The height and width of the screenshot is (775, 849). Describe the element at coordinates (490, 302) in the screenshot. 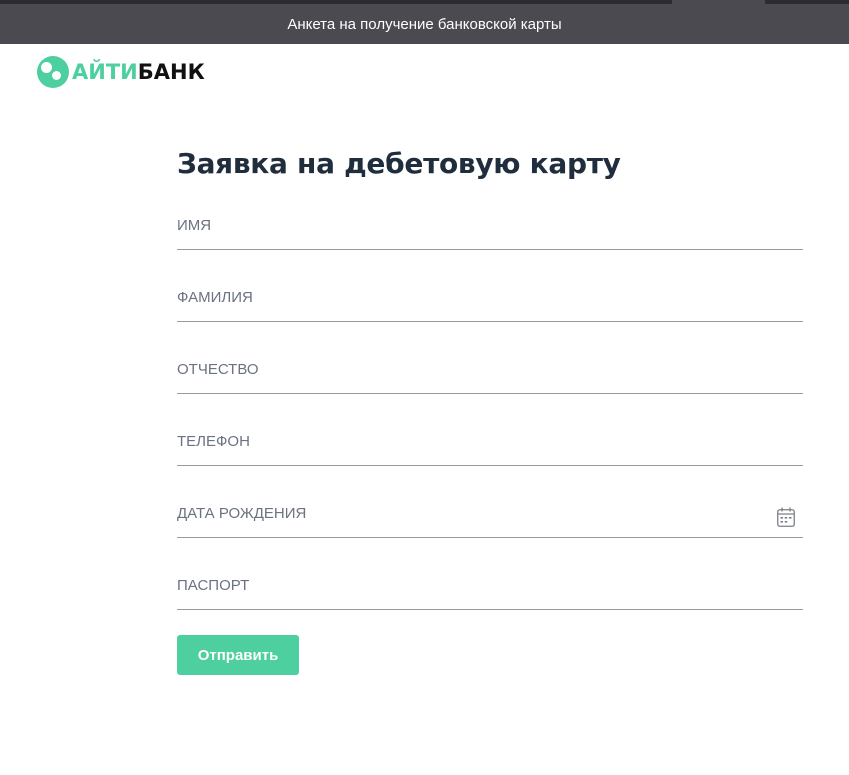

I see `last-name-input` at that location.